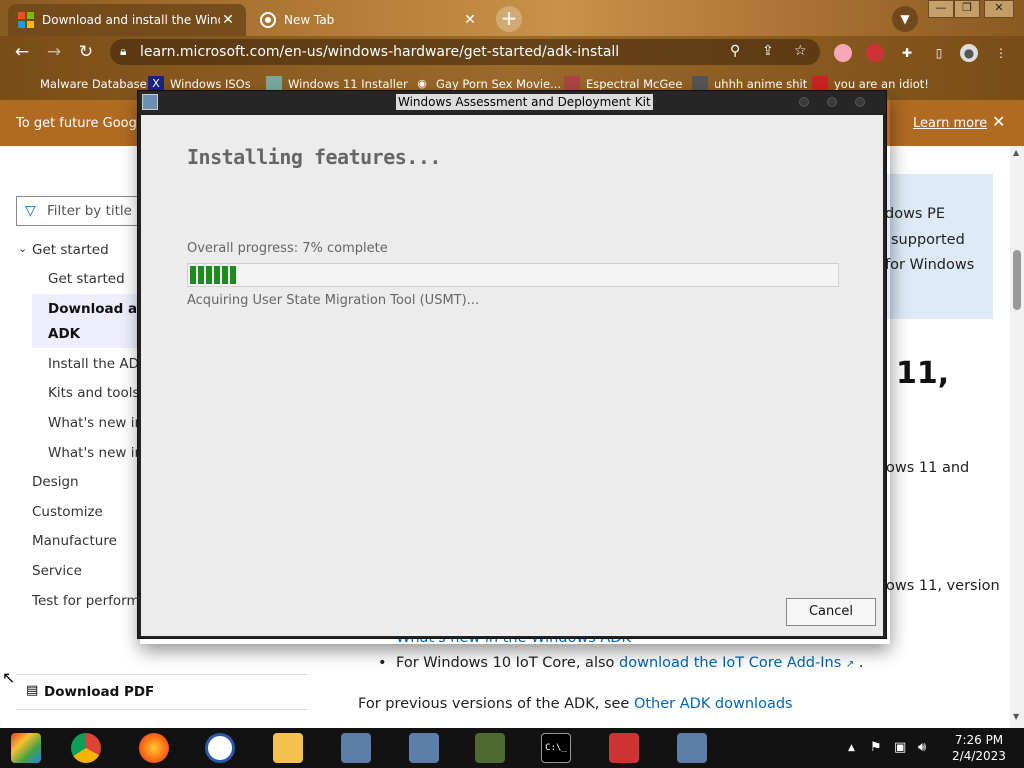  I want to click on clock-date: 2/4/2023, so click(979, 756).